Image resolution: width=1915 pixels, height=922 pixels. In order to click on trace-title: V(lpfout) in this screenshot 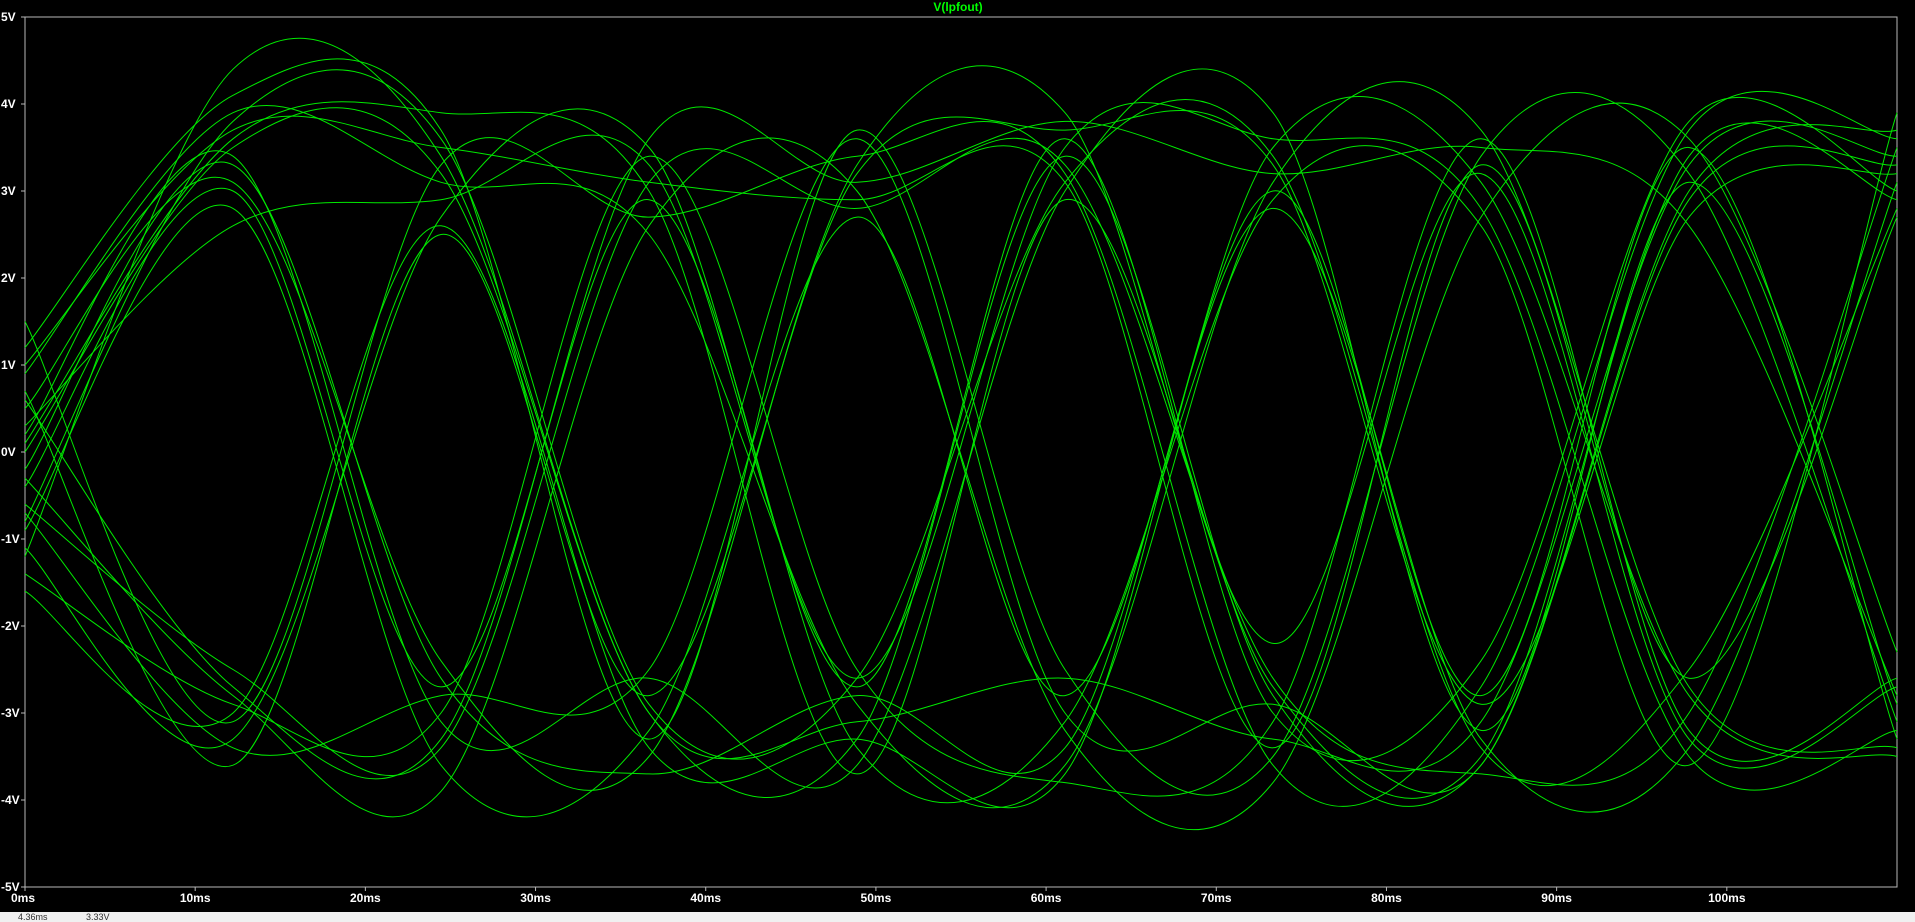, I will do `click(957, 7)`.